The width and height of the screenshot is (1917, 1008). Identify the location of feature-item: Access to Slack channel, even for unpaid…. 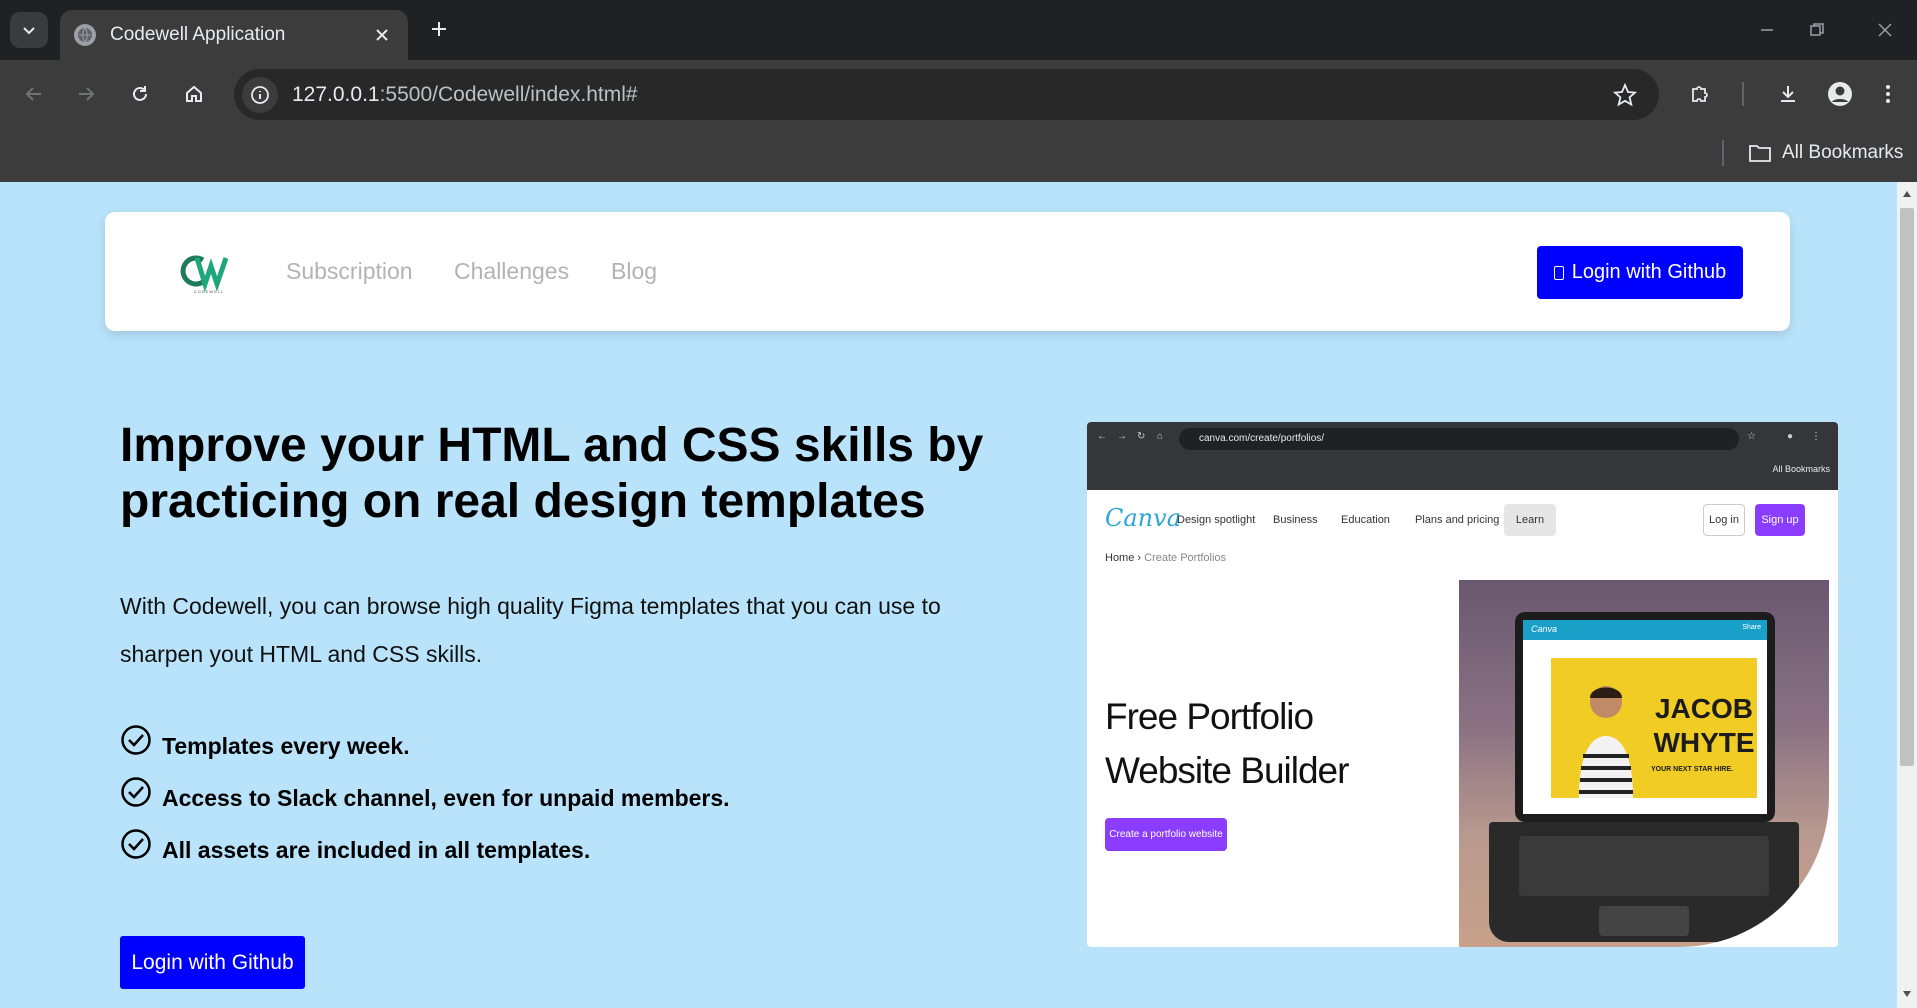
(425, 798).